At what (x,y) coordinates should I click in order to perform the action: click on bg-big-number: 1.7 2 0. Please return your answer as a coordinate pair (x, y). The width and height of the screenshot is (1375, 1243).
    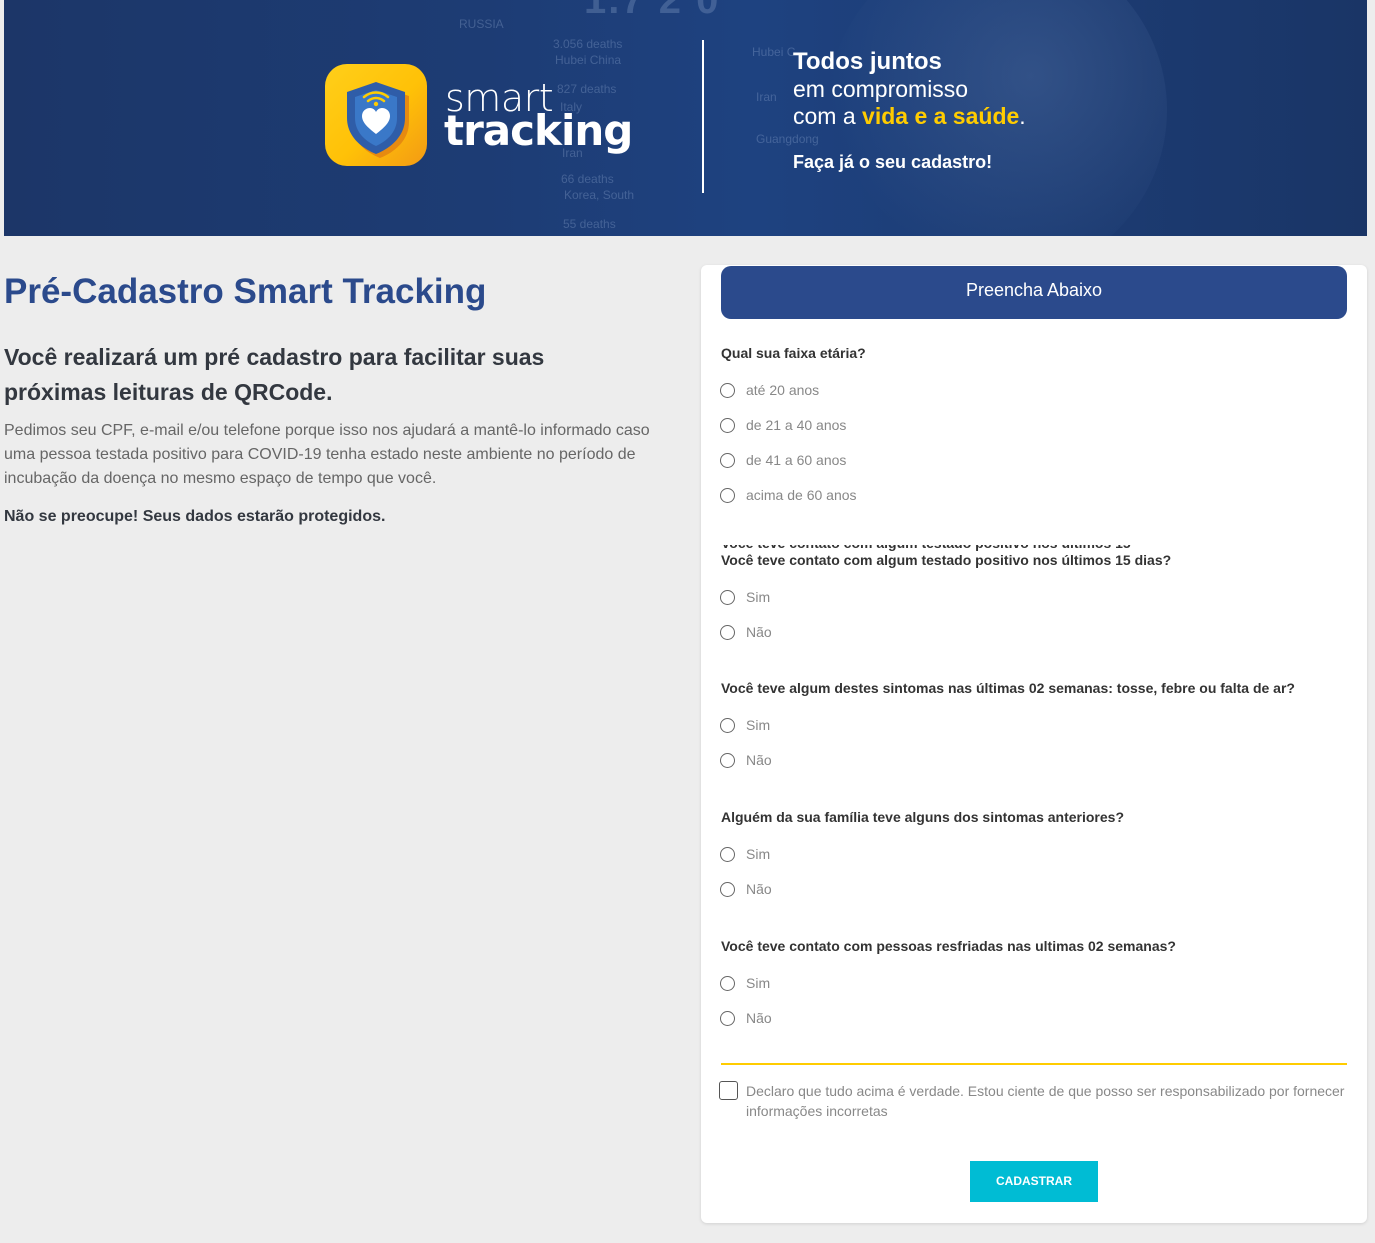
    Looking at the image, I should click on (652, 11).